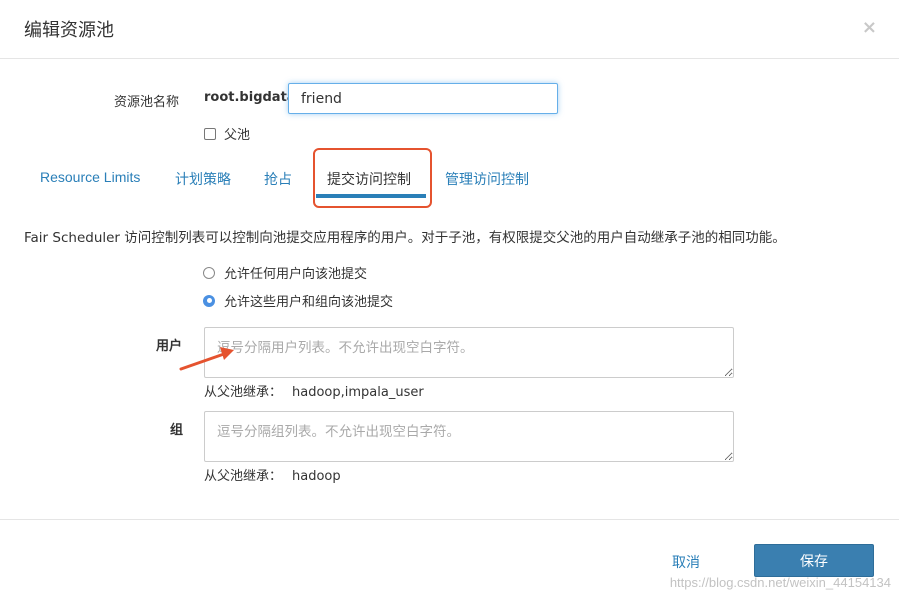 The image size is (899, 600). Describe the element at coordinates (147, 102) in the screenshot. I see `pool-name-label: 资源池名称` at that location.